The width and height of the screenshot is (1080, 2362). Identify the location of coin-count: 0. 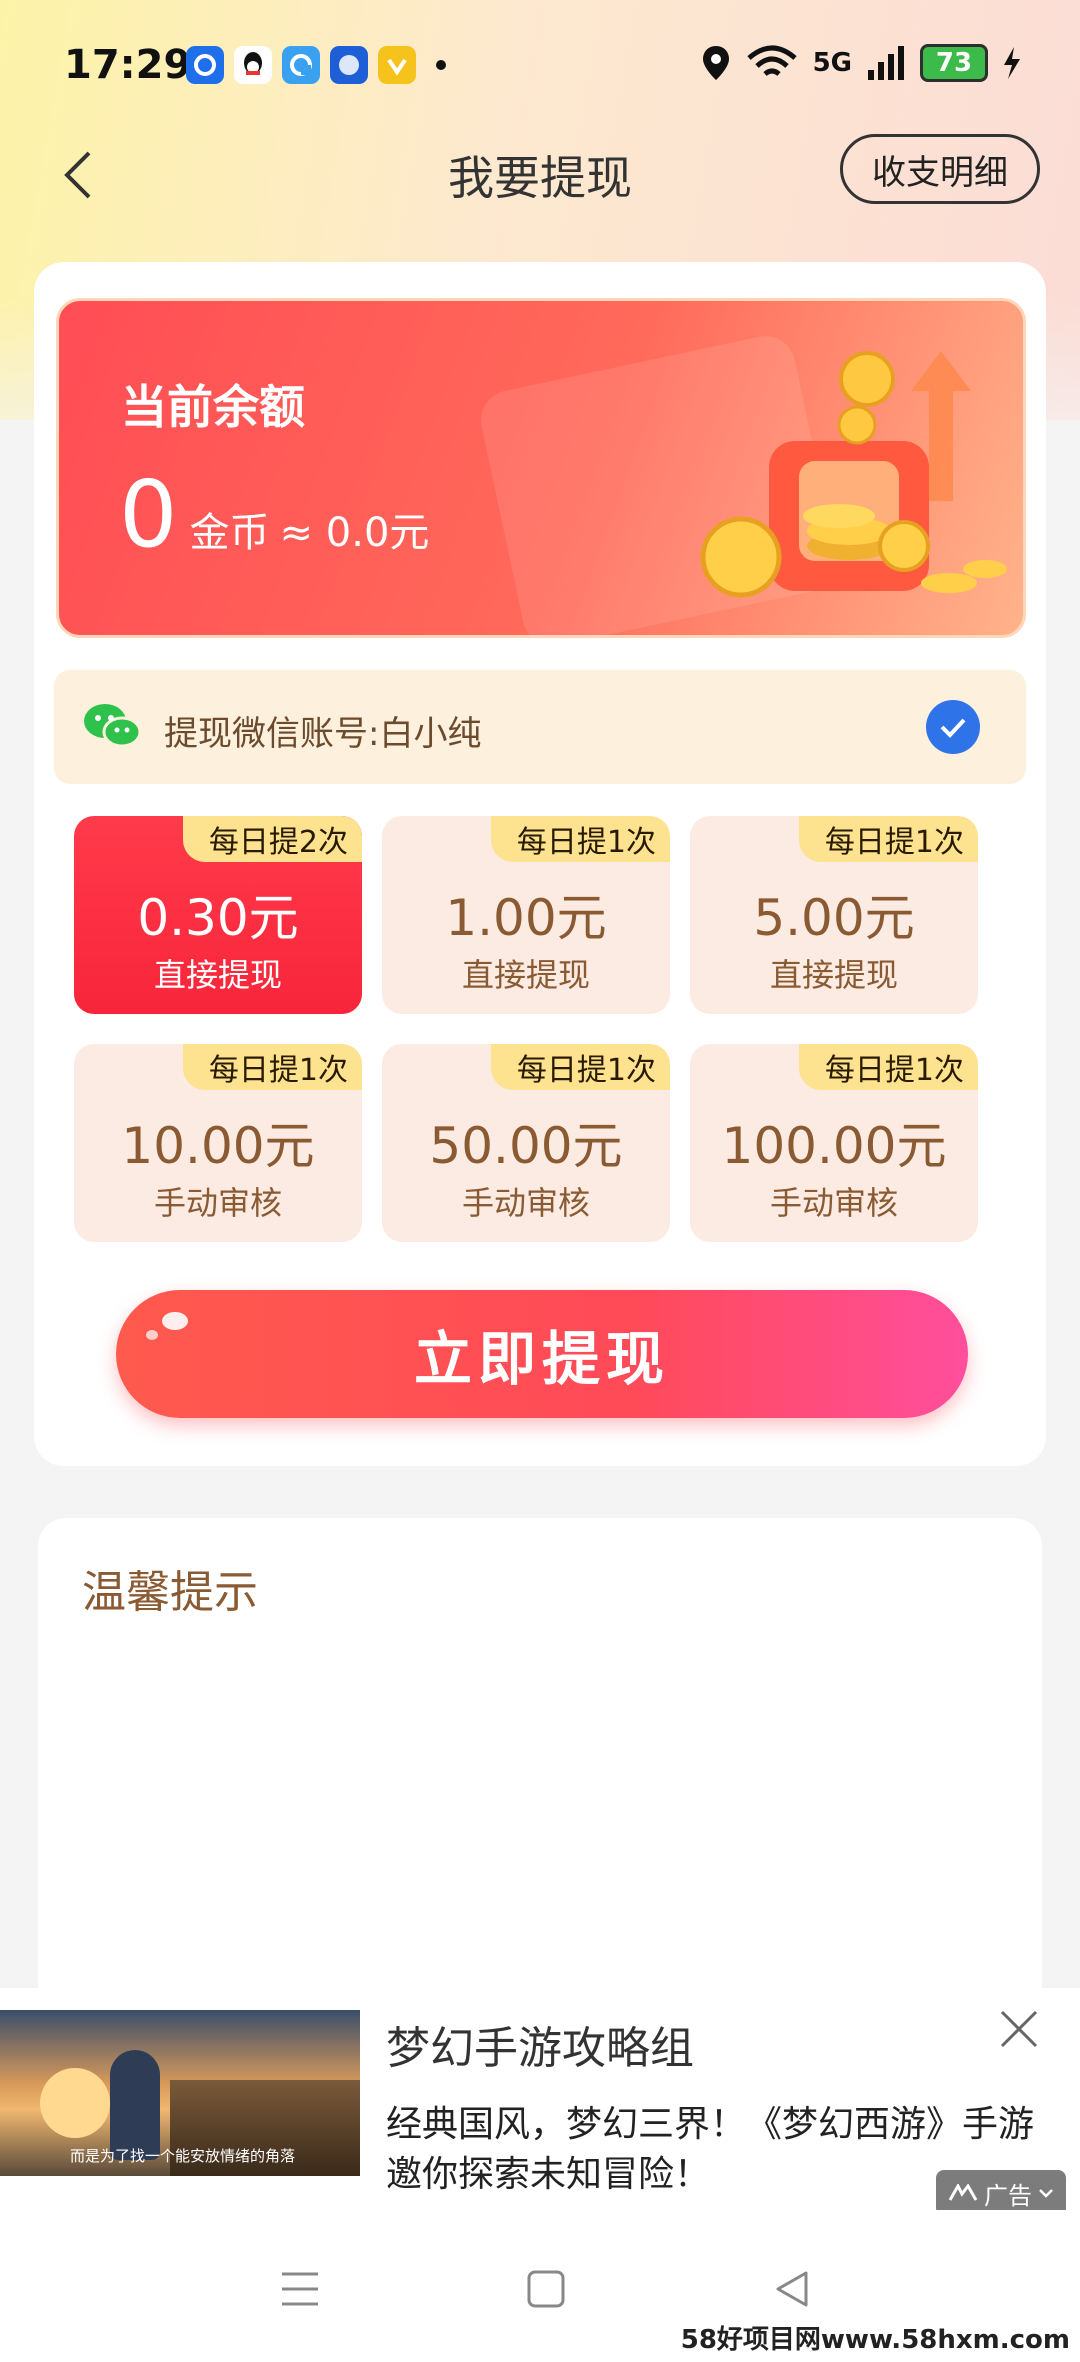
(148, 514).